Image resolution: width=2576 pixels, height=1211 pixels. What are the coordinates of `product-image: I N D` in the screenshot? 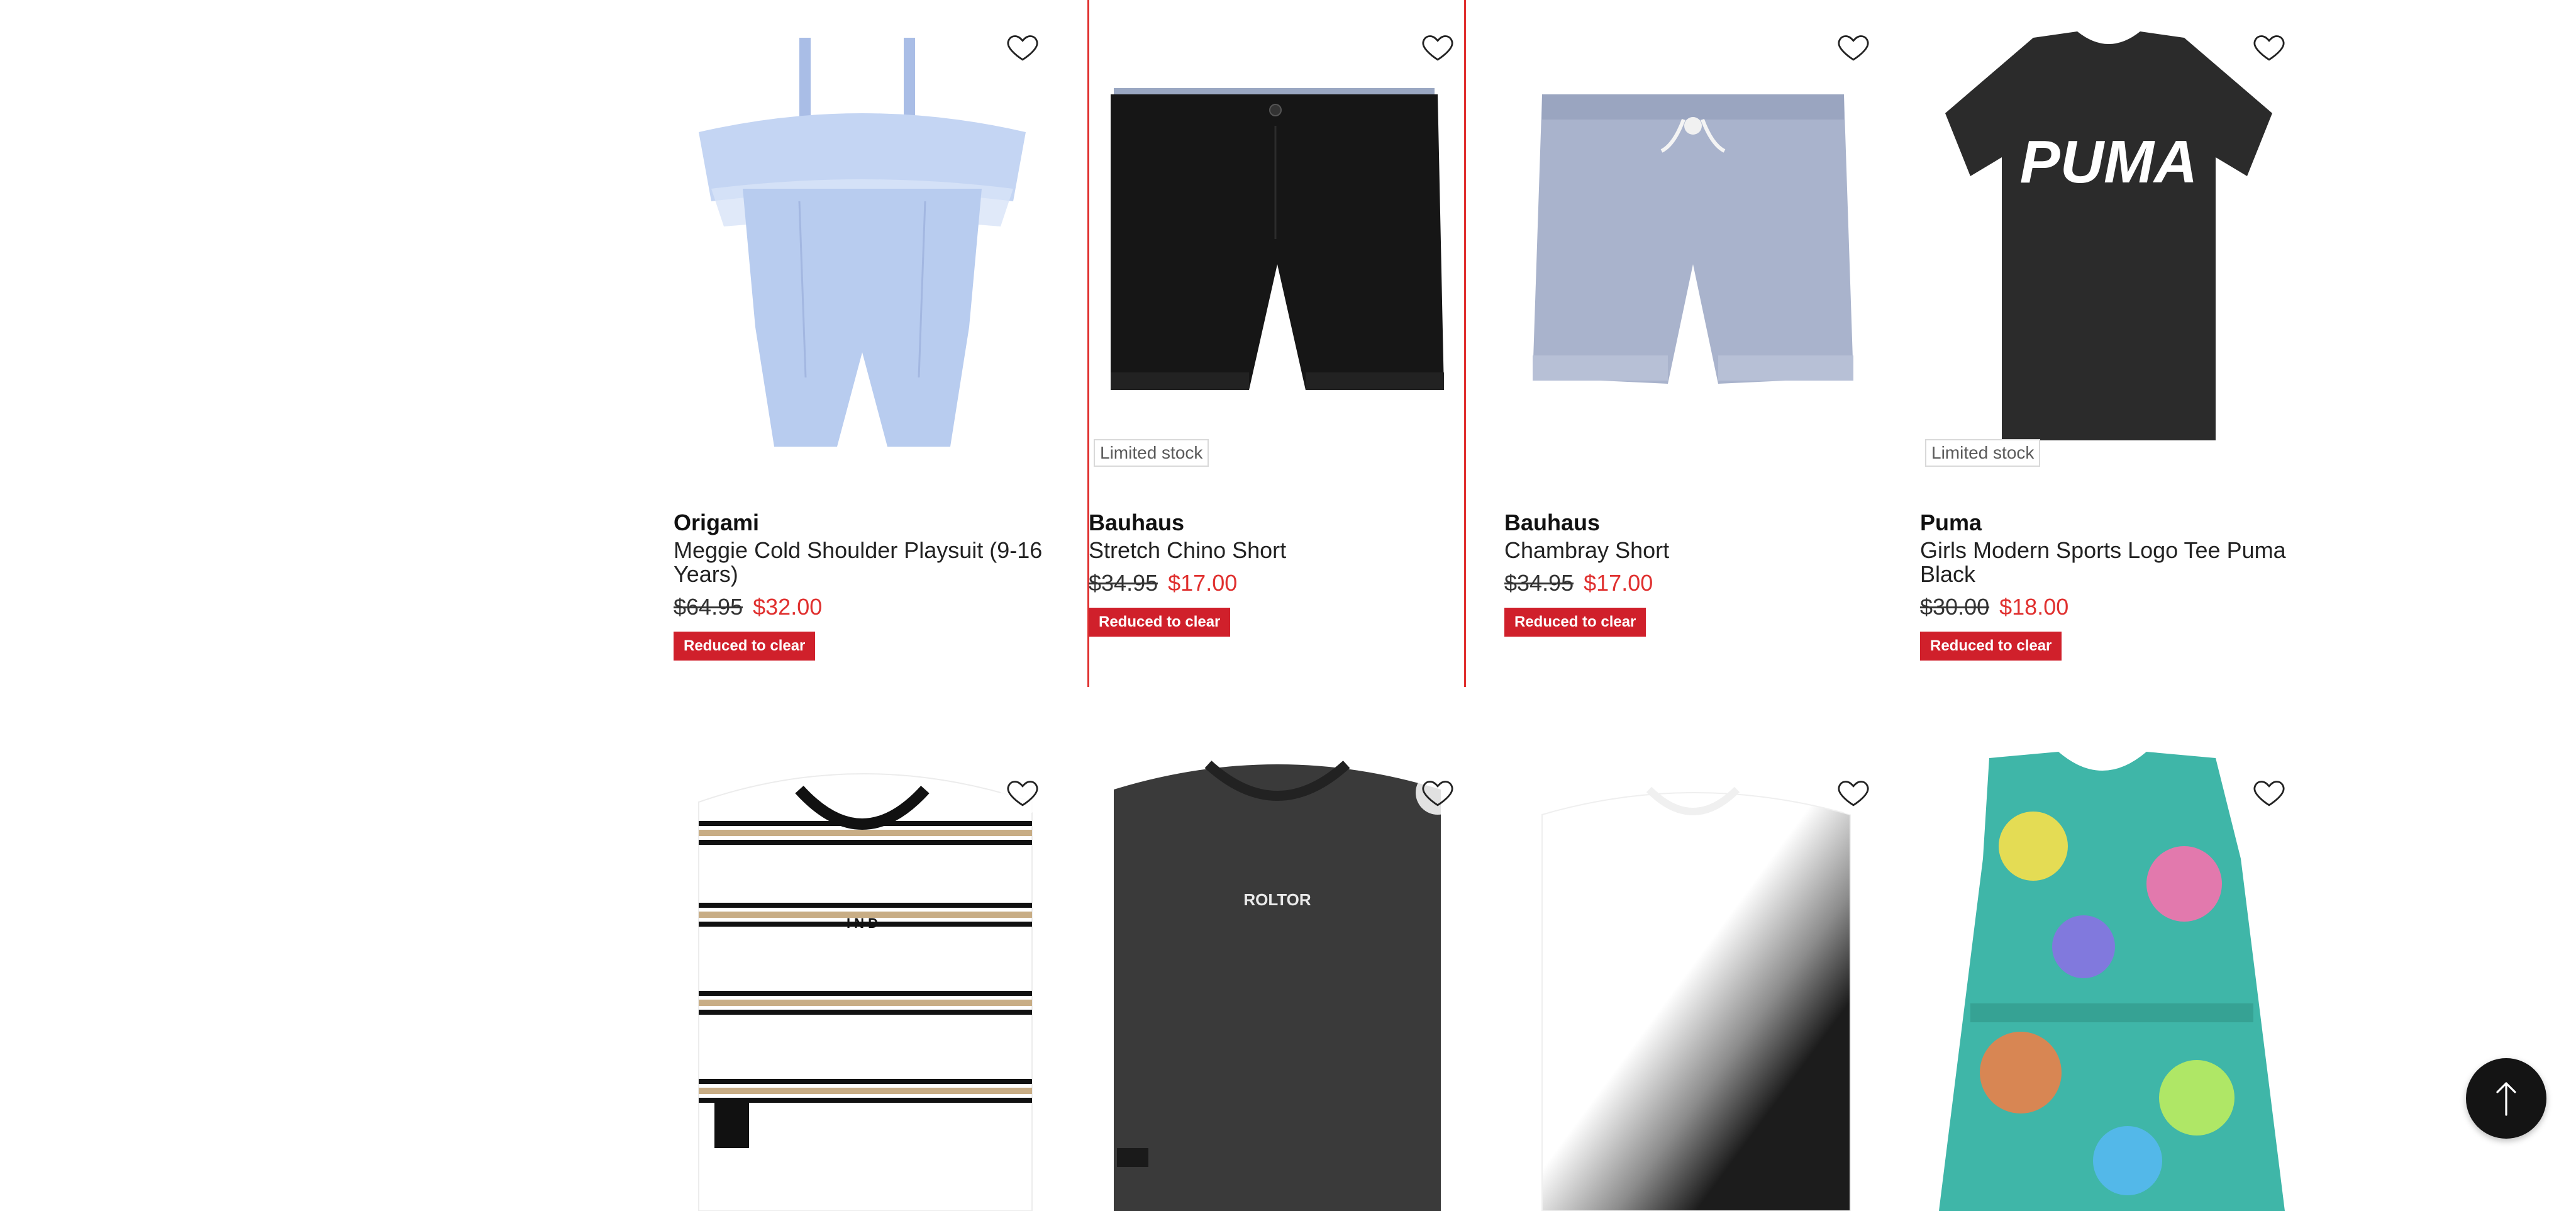 It's located at (868, 978).